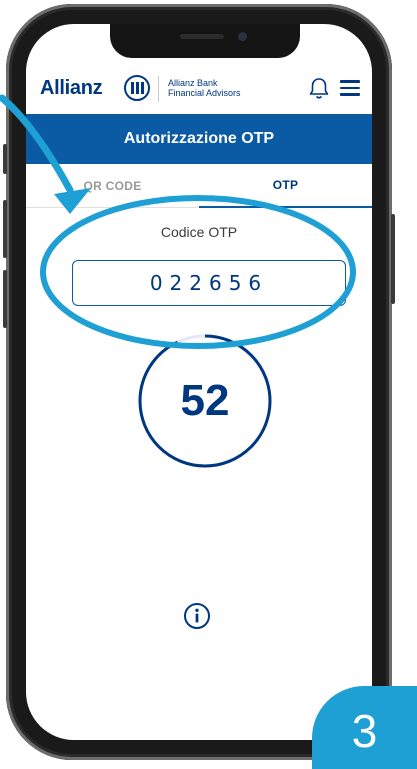  What do you see at coordinates (71, 88) in the screenshot?
I see `brand-name: Allianz` at bounding box center [71, 88].